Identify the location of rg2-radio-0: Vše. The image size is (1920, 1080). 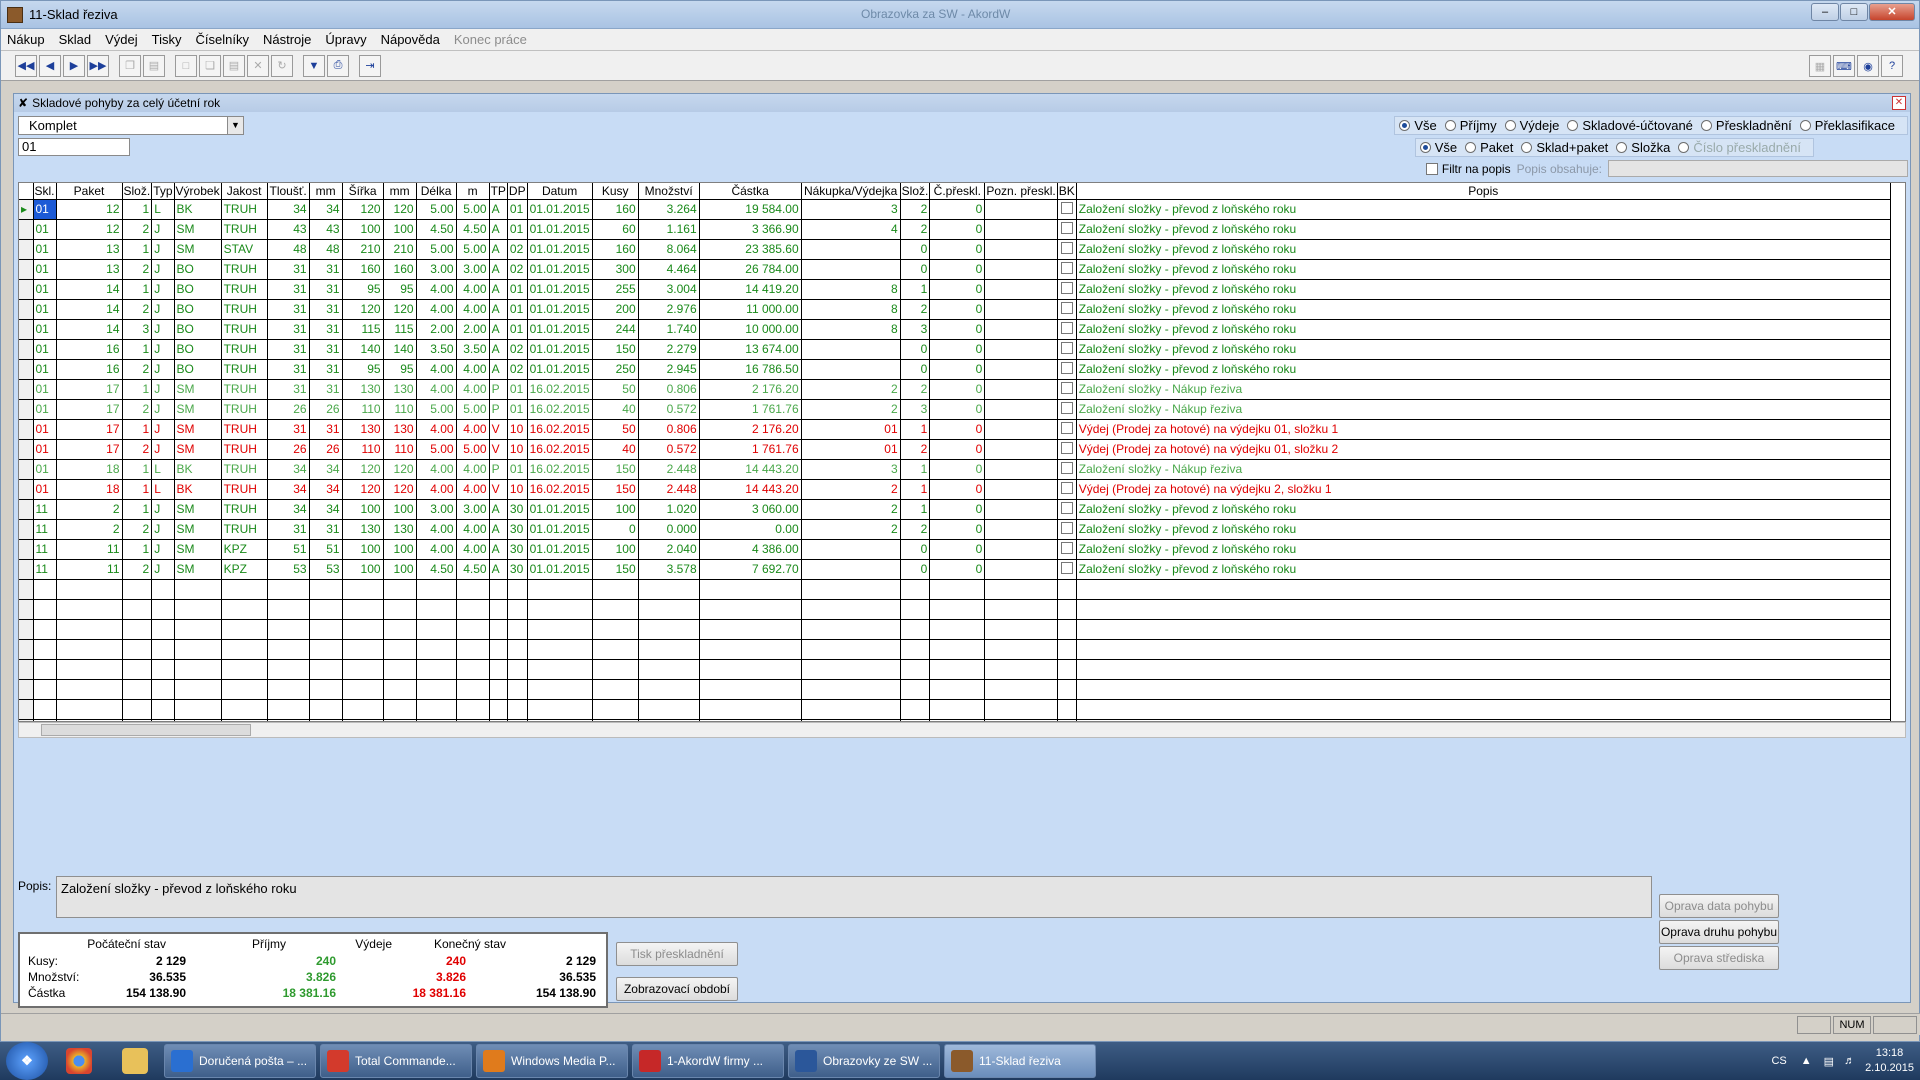
(1438, 147).